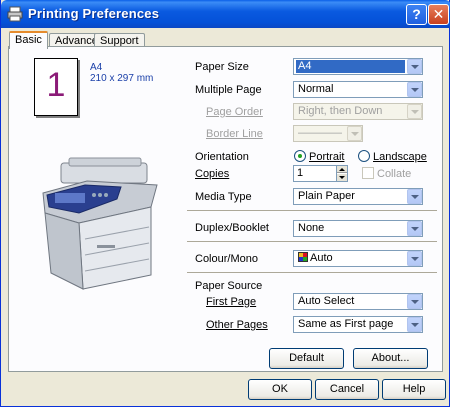  I want to click on paper-size-dimensions: 210 x 297 mm, so click(122, 78).